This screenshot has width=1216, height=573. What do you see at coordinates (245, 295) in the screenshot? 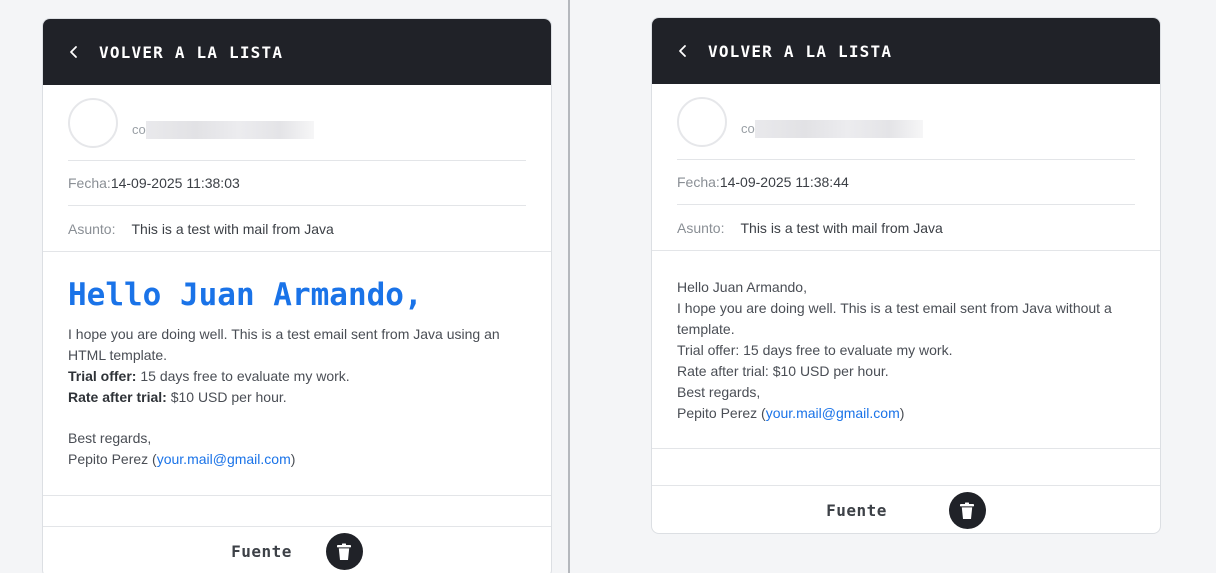
I see `greeting-heading: Hello Juan Armando,` at bounding box center [245, 295].